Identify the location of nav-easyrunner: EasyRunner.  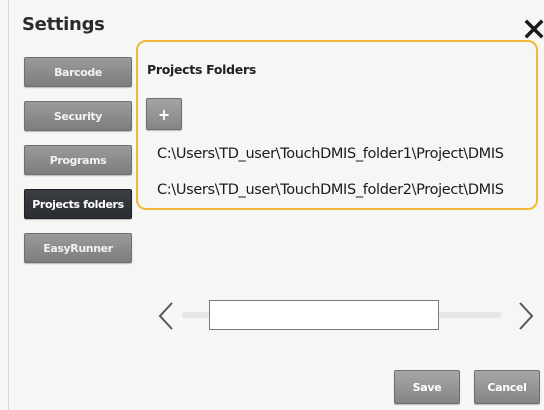
(78, 248).